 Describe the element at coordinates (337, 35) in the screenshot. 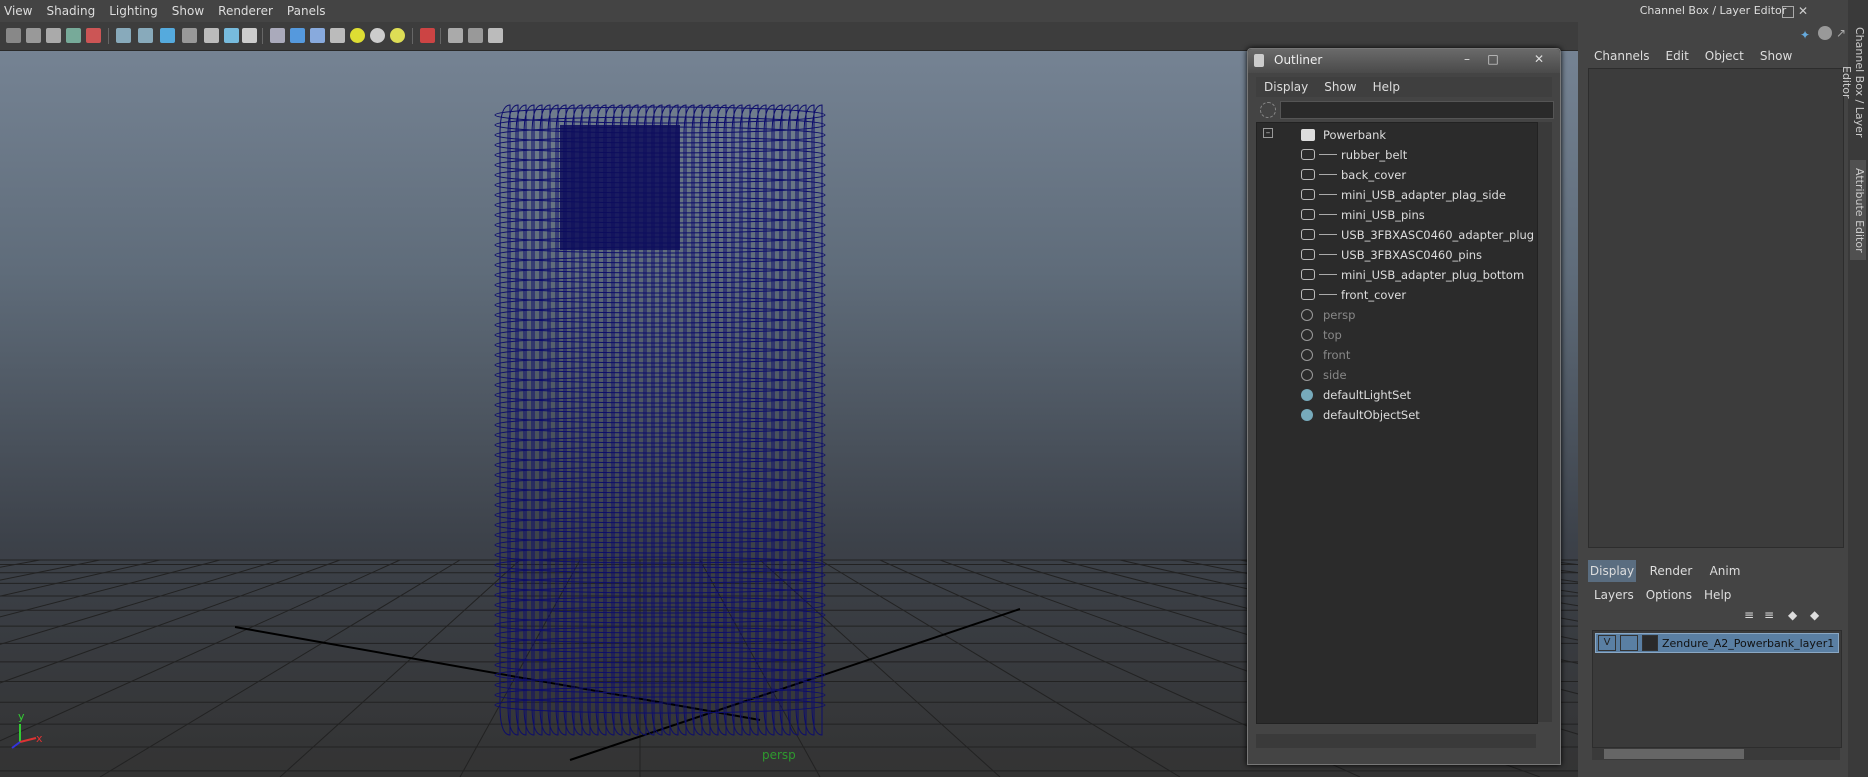

I see `textured-icon` at that location.